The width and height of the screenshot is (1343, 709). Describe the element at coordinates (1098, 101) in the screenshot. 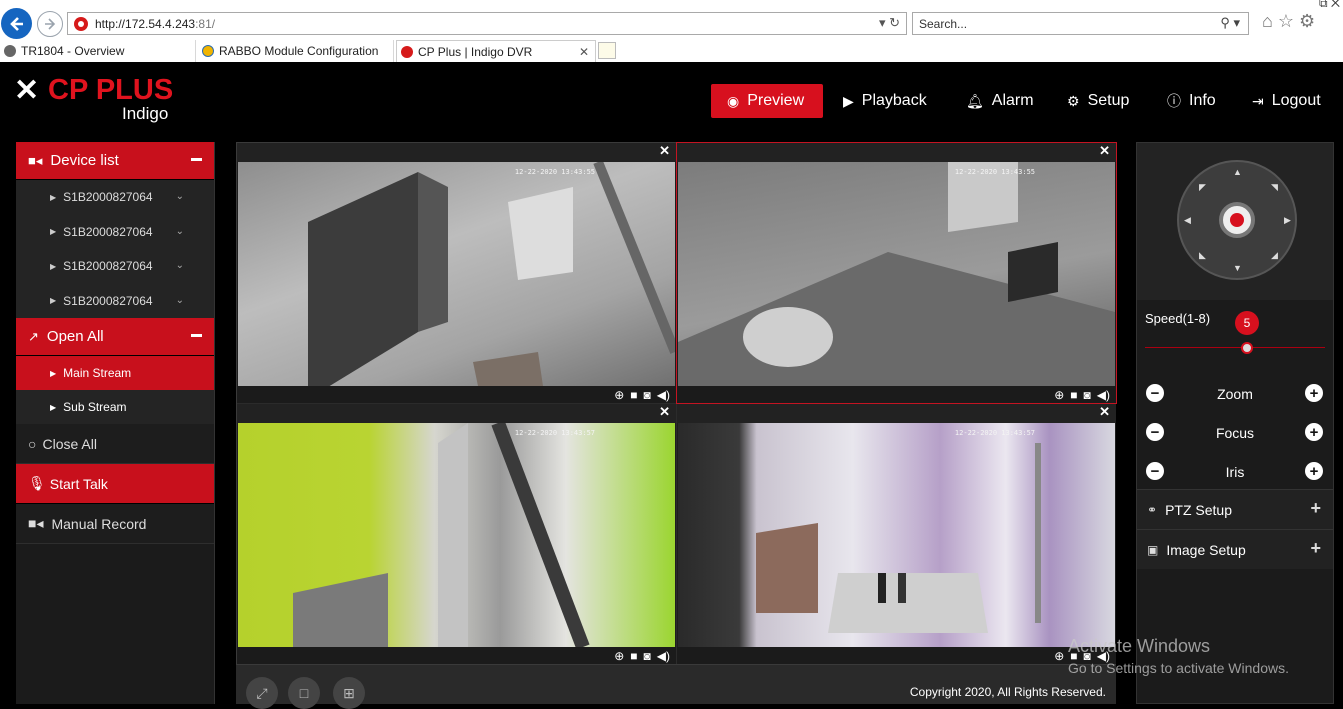

I see `nav-setup: ⚙ Setup` at that location.